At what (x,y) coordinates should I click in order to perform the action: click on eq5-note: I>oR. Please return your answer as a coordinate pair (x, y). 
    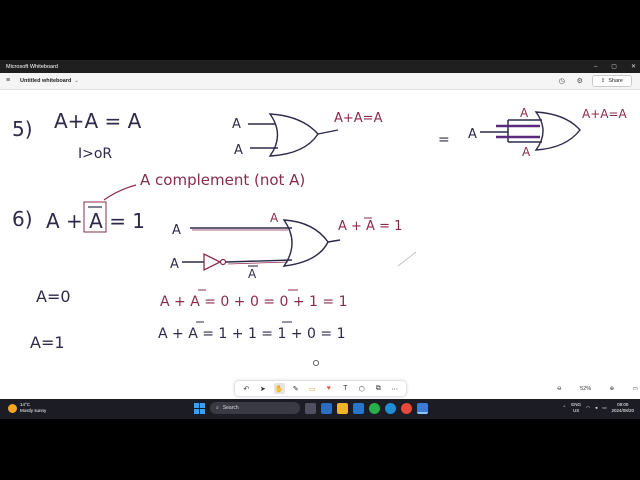
    Looking at the image, I should click on (95, 154).